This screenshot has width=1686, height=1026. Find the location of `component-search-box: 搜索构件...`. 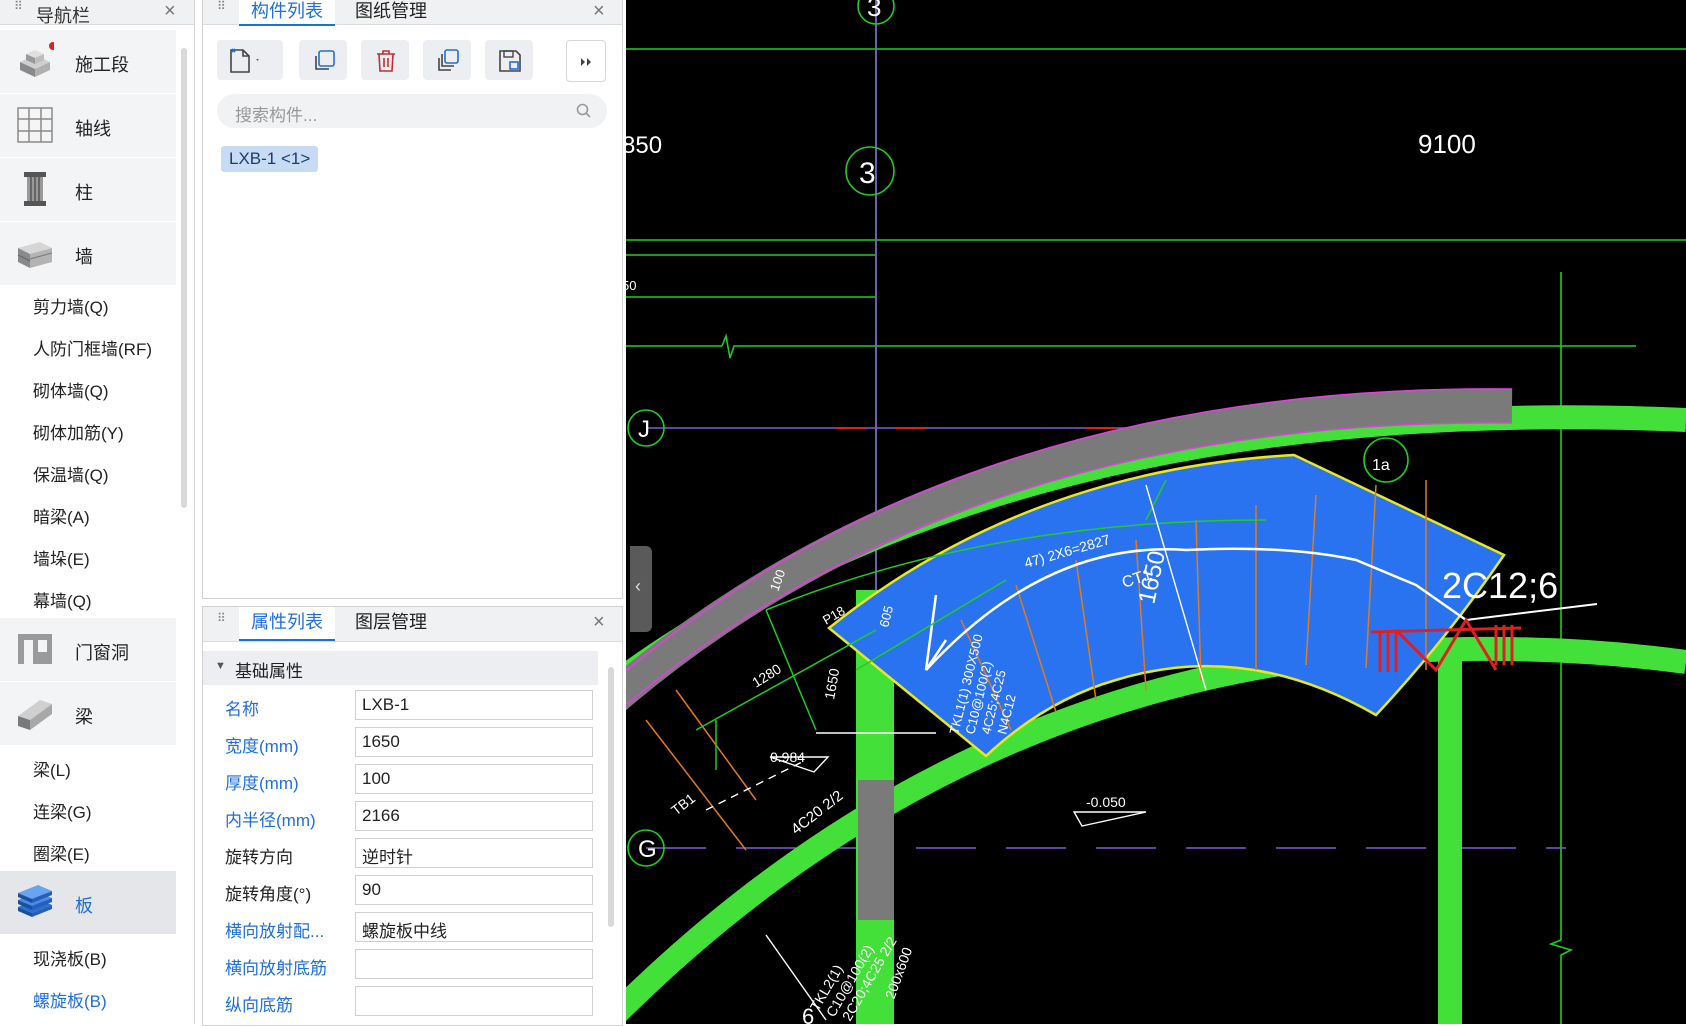

component-search-box: 搜索构件... is located at coordinates (412, 111).